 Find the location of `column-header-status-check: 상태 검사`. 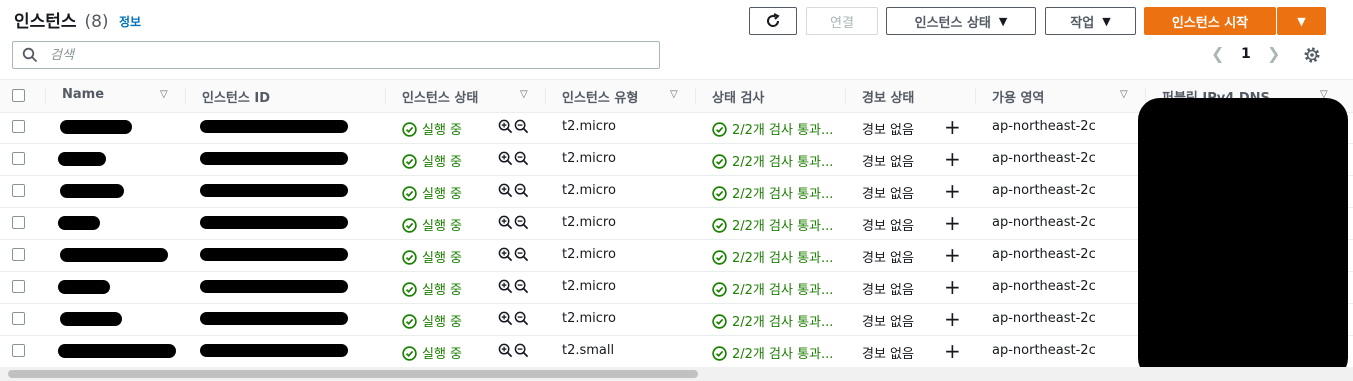

column-header-status-check: 상태 검사 is located at coordinates (738, 96).